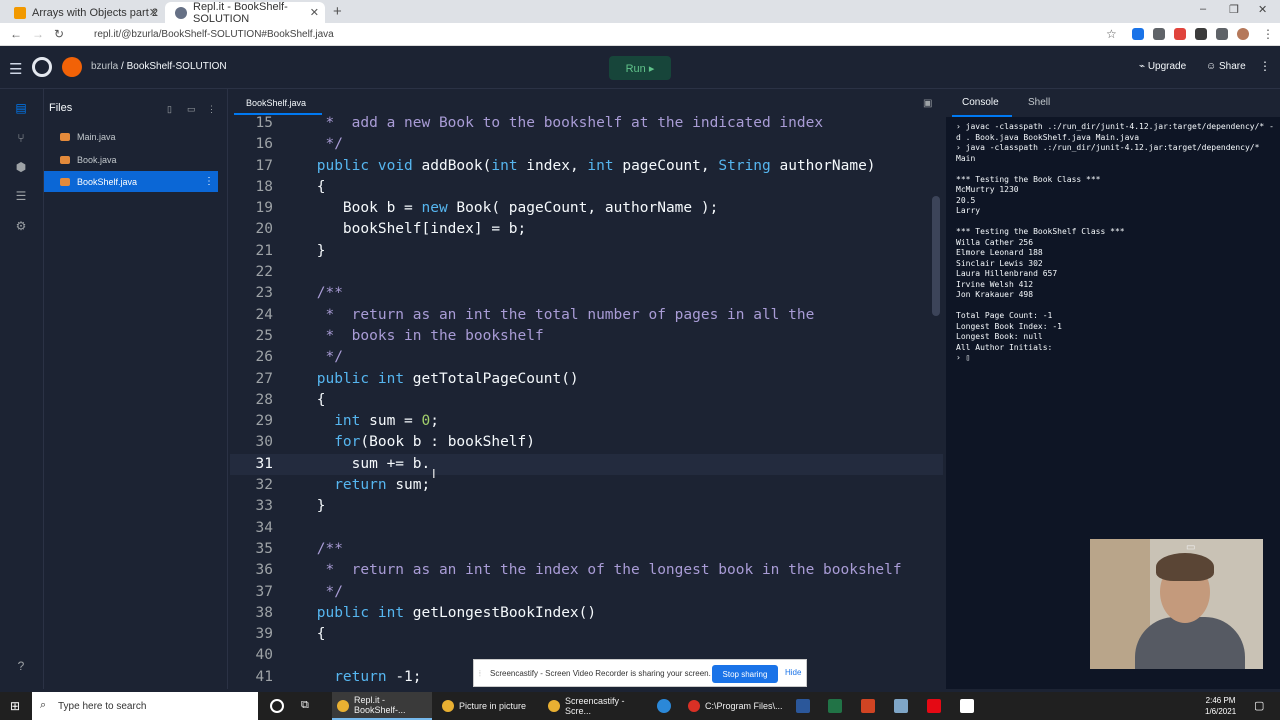  Describe the element at coordinates (169, 109) in the screenshot. I see `new-file-icon: ▯` at that location.